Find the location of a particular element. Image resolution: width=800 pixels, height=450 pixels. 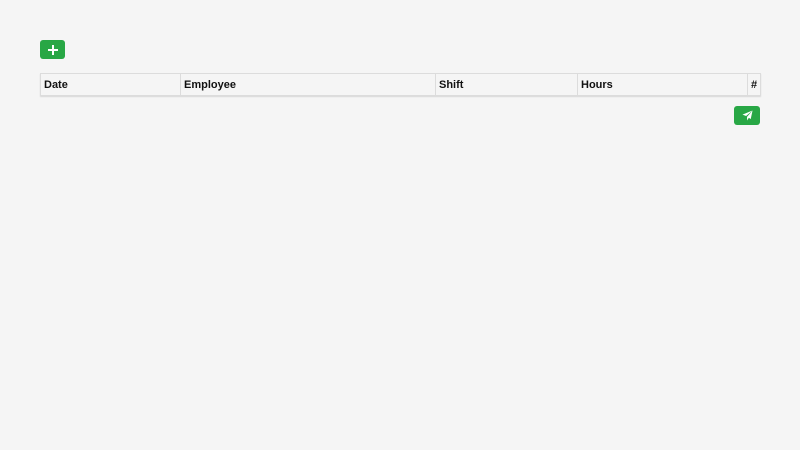

paper-plane-icon is located at coordinates (747, 115).